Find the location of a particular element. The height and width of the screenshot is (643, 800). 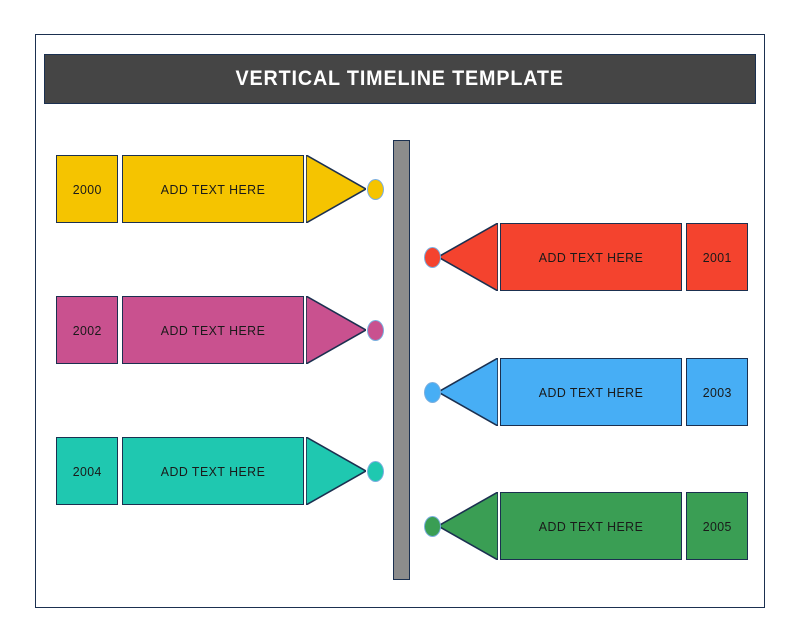

milestone-row: 2000 ADD TEXT HERE is located at coordinates (220, 189).